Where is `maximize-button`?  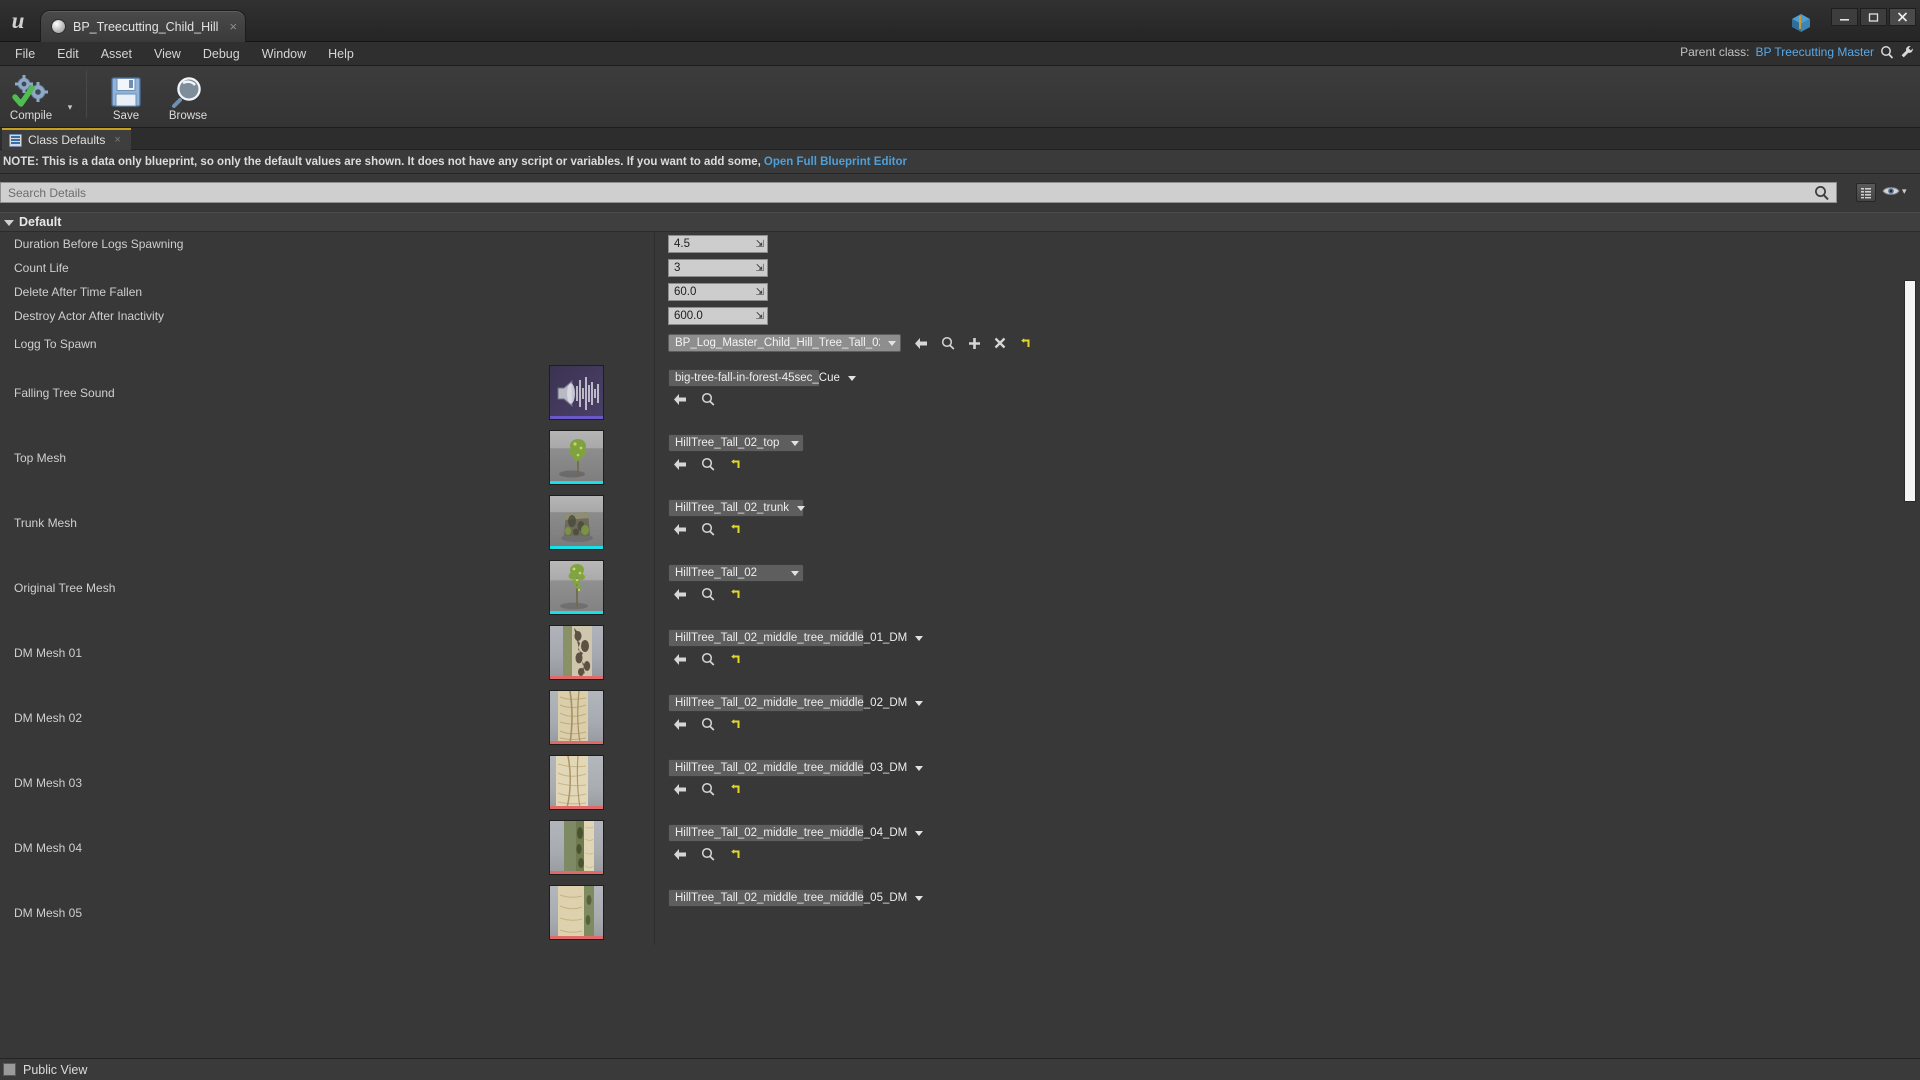 maximize-button is located at coordinates (1873, 17).